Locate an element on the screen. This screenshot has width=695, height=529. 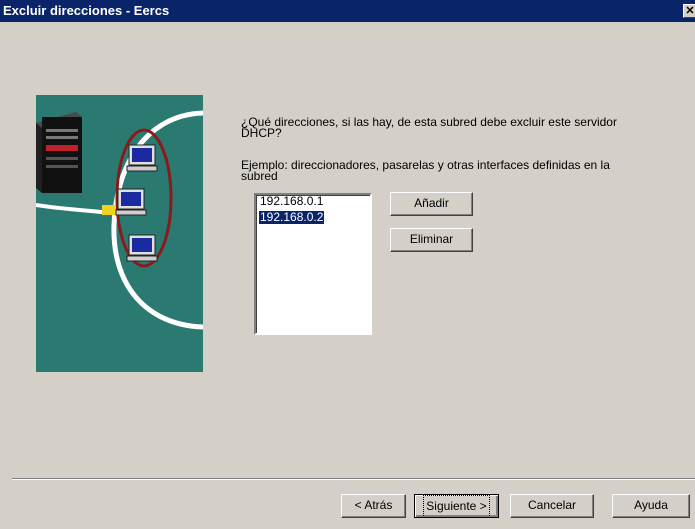
back-button-label: < Atrás is located at coordinates (373, 505).